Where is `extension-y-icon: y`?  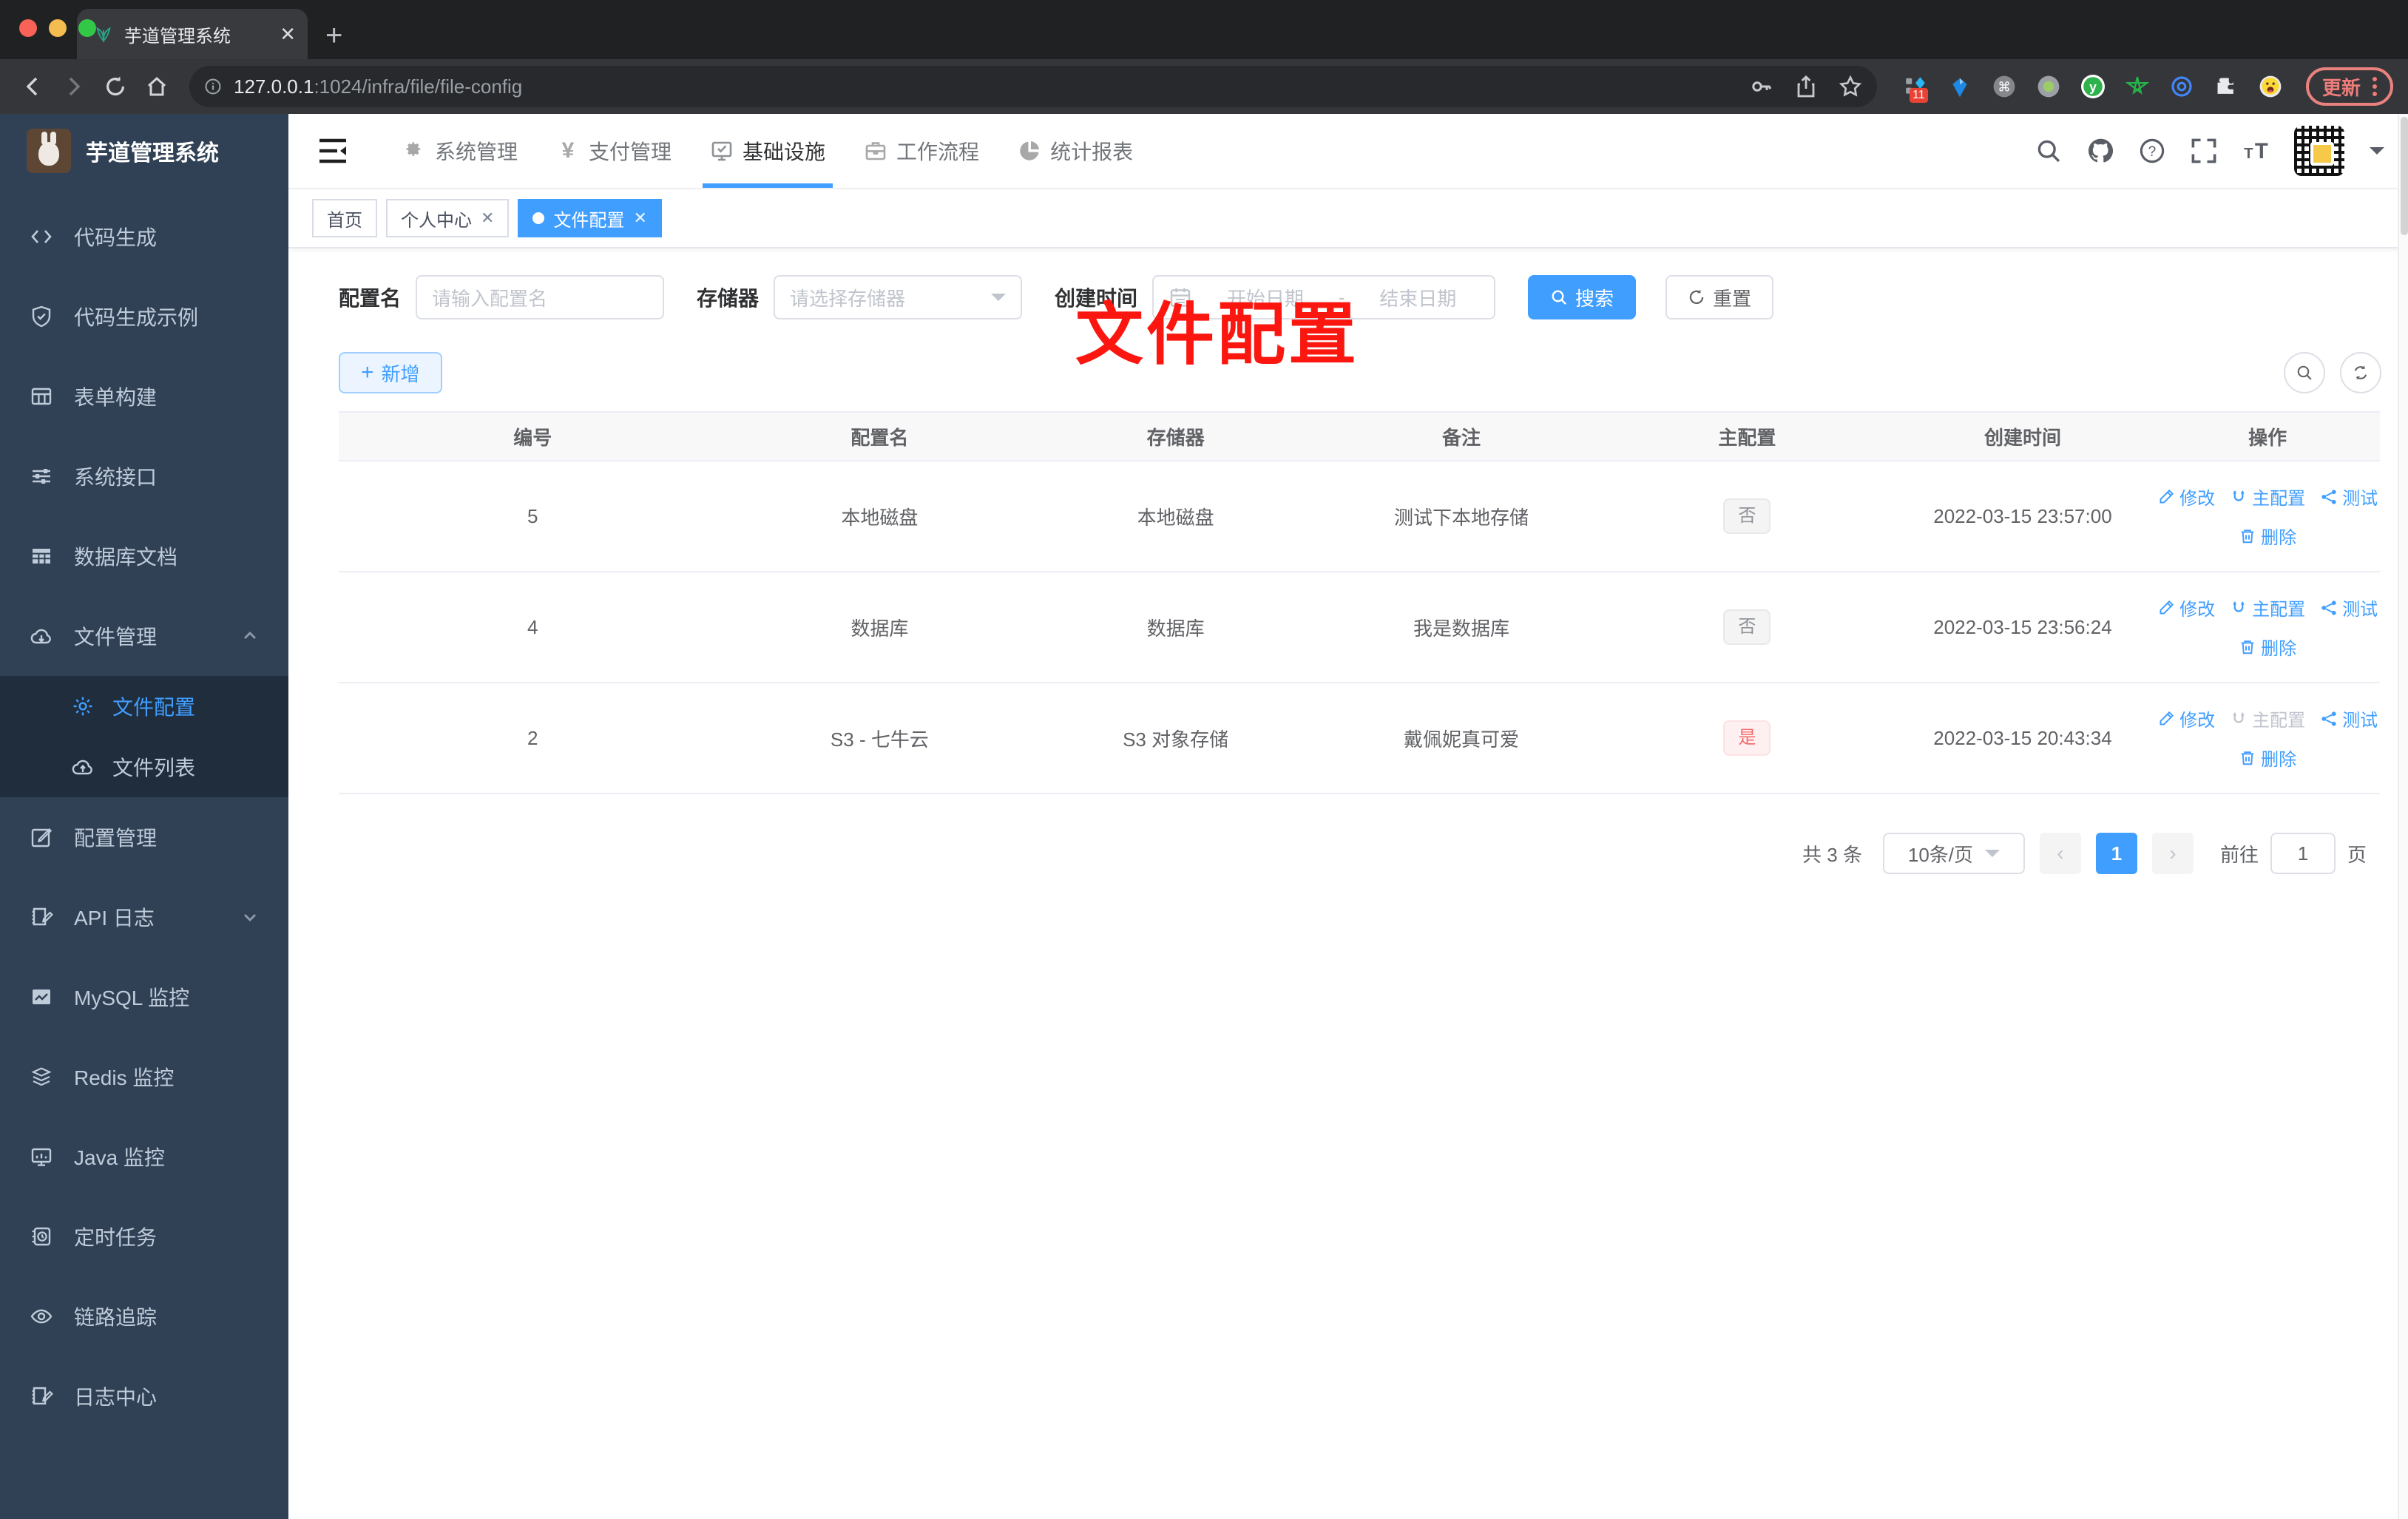 extension-y-icon: y is located at coordinates (2093, 86).